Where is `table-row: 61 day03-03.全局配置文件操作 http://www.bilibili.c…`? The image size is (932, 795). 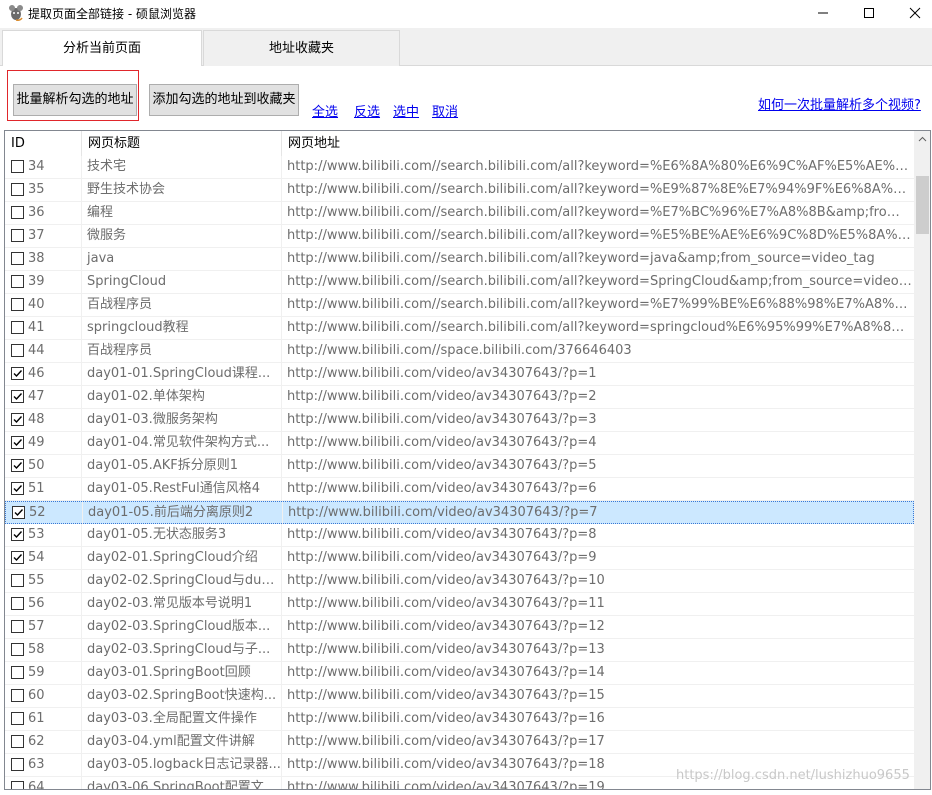 table-row: 61 day03-03.全局配置文件操作 http://www.bilibili.c… is located at coordinates (459, 719).